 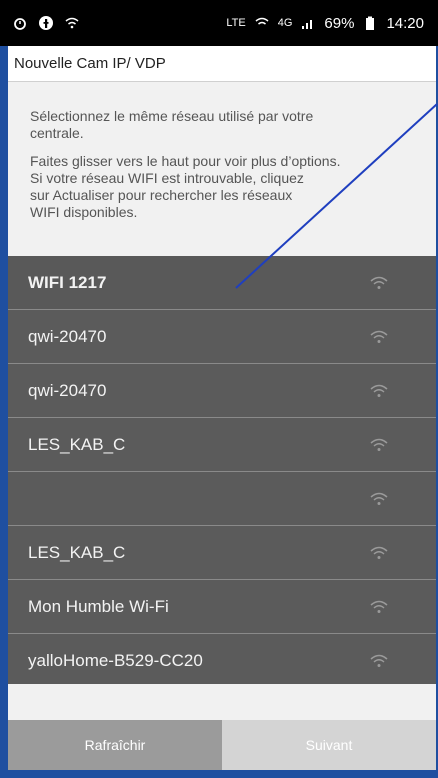 What do you see at coordinates (98, 606) in the screenshot?
I see `wifi-name: Mon Humble Wi-Fi` at bounding box center [98, 606].